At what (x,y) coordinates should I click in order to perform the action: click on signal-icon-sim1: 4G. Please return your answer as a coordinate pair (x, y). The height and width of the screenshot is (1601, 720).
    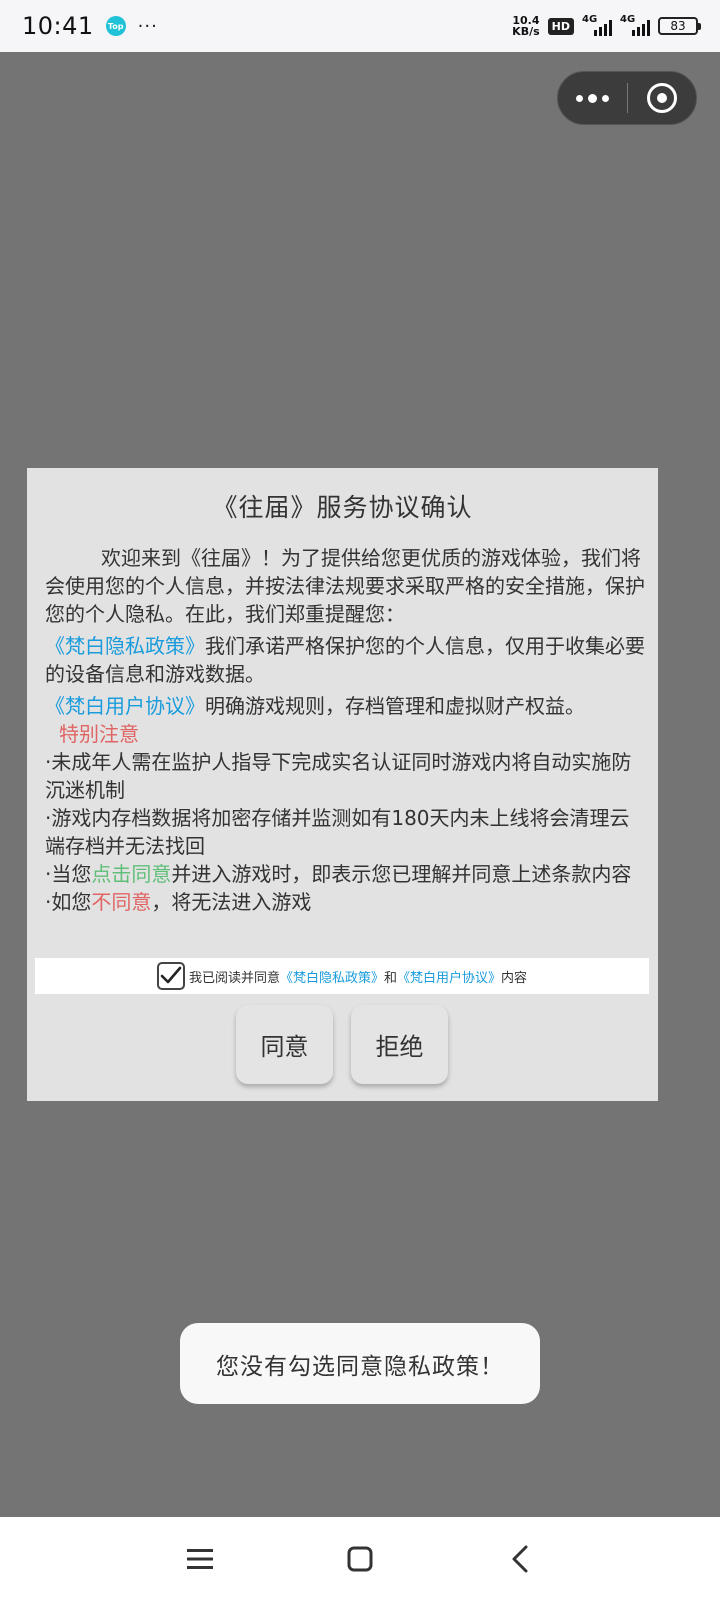
    Looking at the image, I should click on (597, 25).